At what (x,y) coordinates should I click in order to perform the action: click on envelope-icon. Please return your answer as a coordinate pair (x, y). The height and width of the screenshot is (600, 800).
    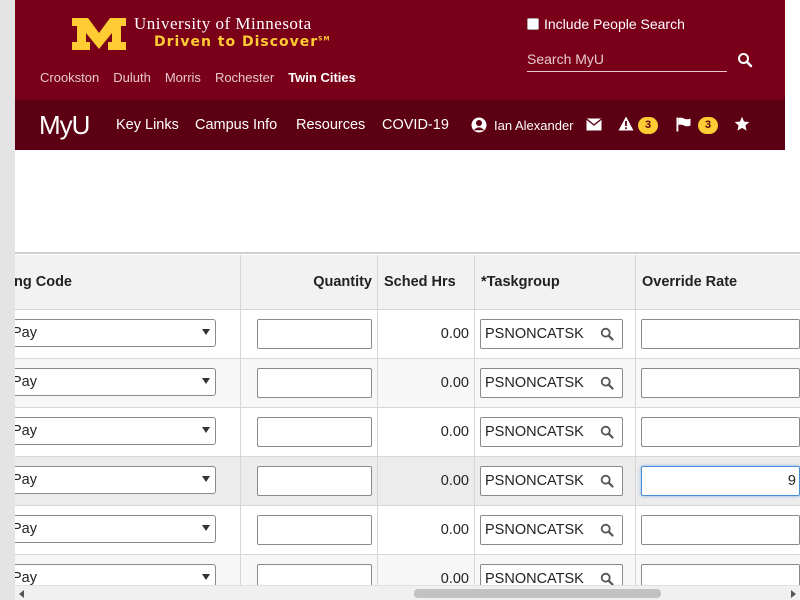
    Looking at the image, I should click on (594, 124).